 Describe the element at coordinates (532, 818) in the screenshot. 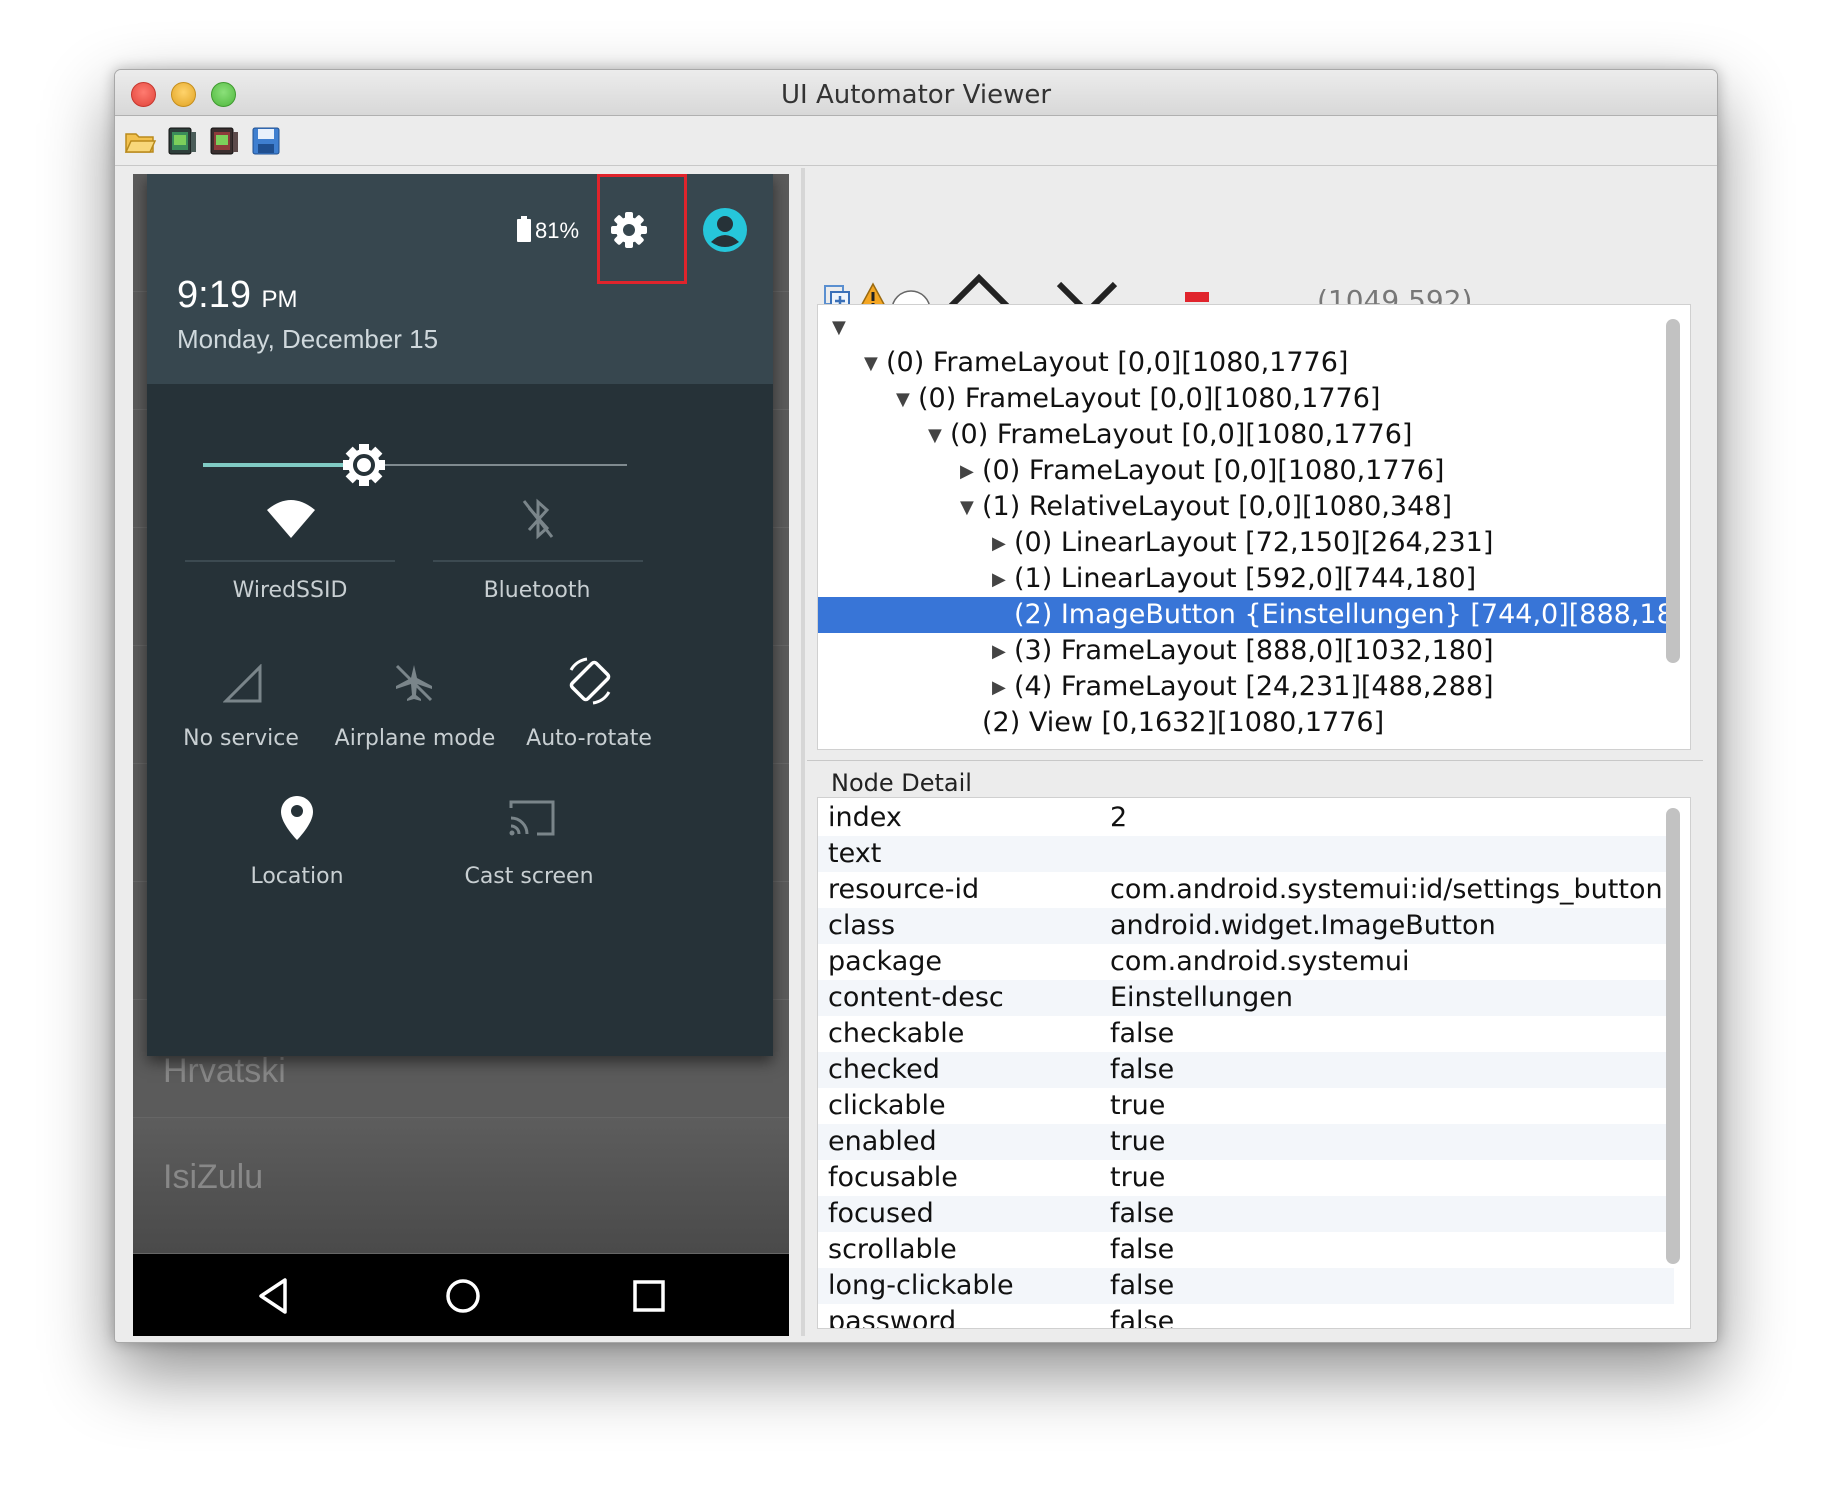

I see `cast-icon` at that location.